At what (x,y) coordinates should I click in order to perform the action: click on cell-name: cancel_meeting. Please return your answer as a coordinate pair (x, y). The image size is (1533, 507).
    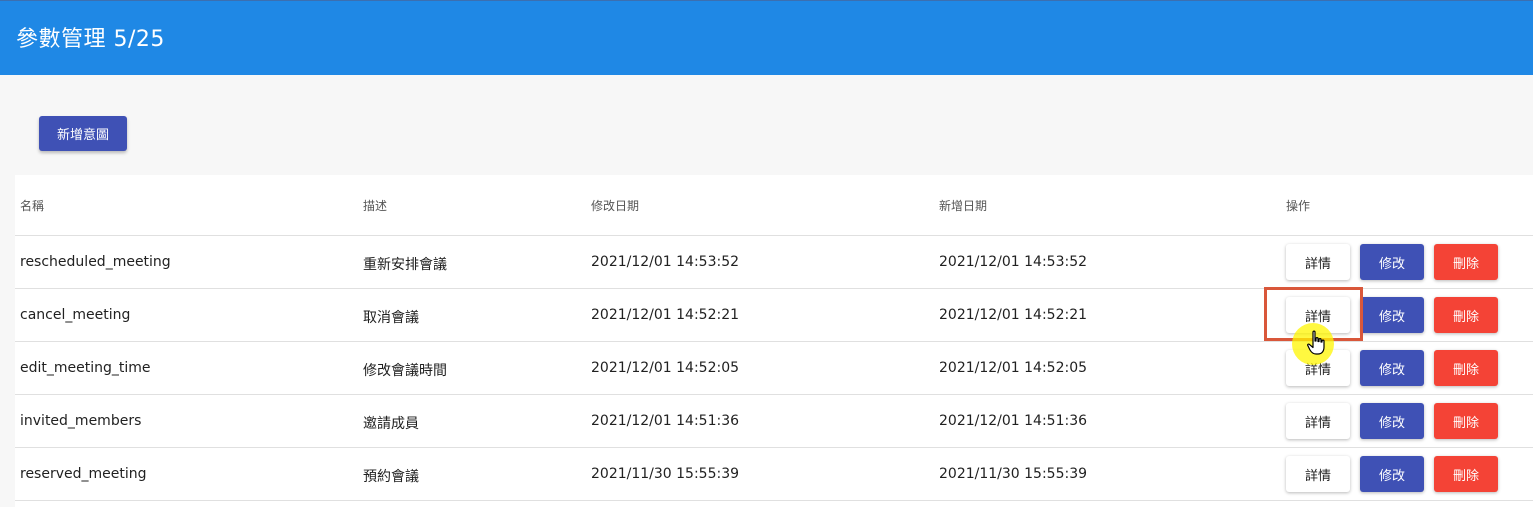
    Looking at the image, I should click on (75, 315).